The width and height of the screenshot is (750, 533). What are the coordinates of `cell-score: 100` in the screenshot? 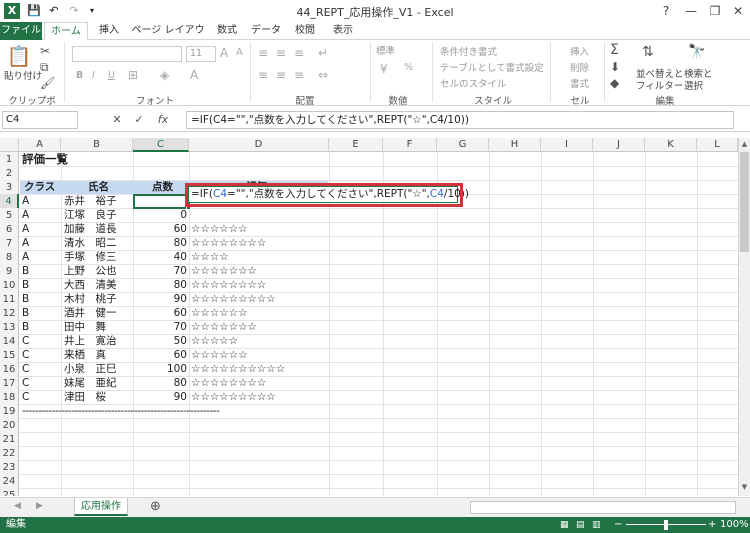 It's located at (161, 369).